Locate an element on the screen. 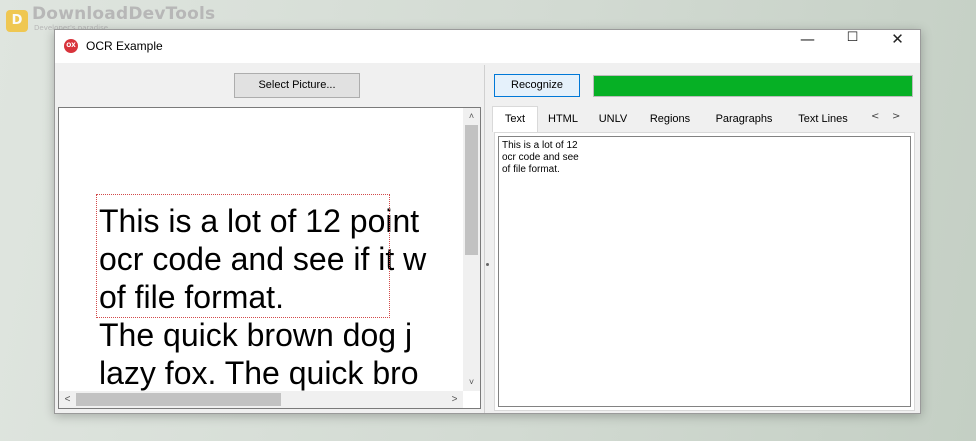 This screenshot has height=441, width=976. tab-text-lines: Text Lines is located at coordinates (823, 119).